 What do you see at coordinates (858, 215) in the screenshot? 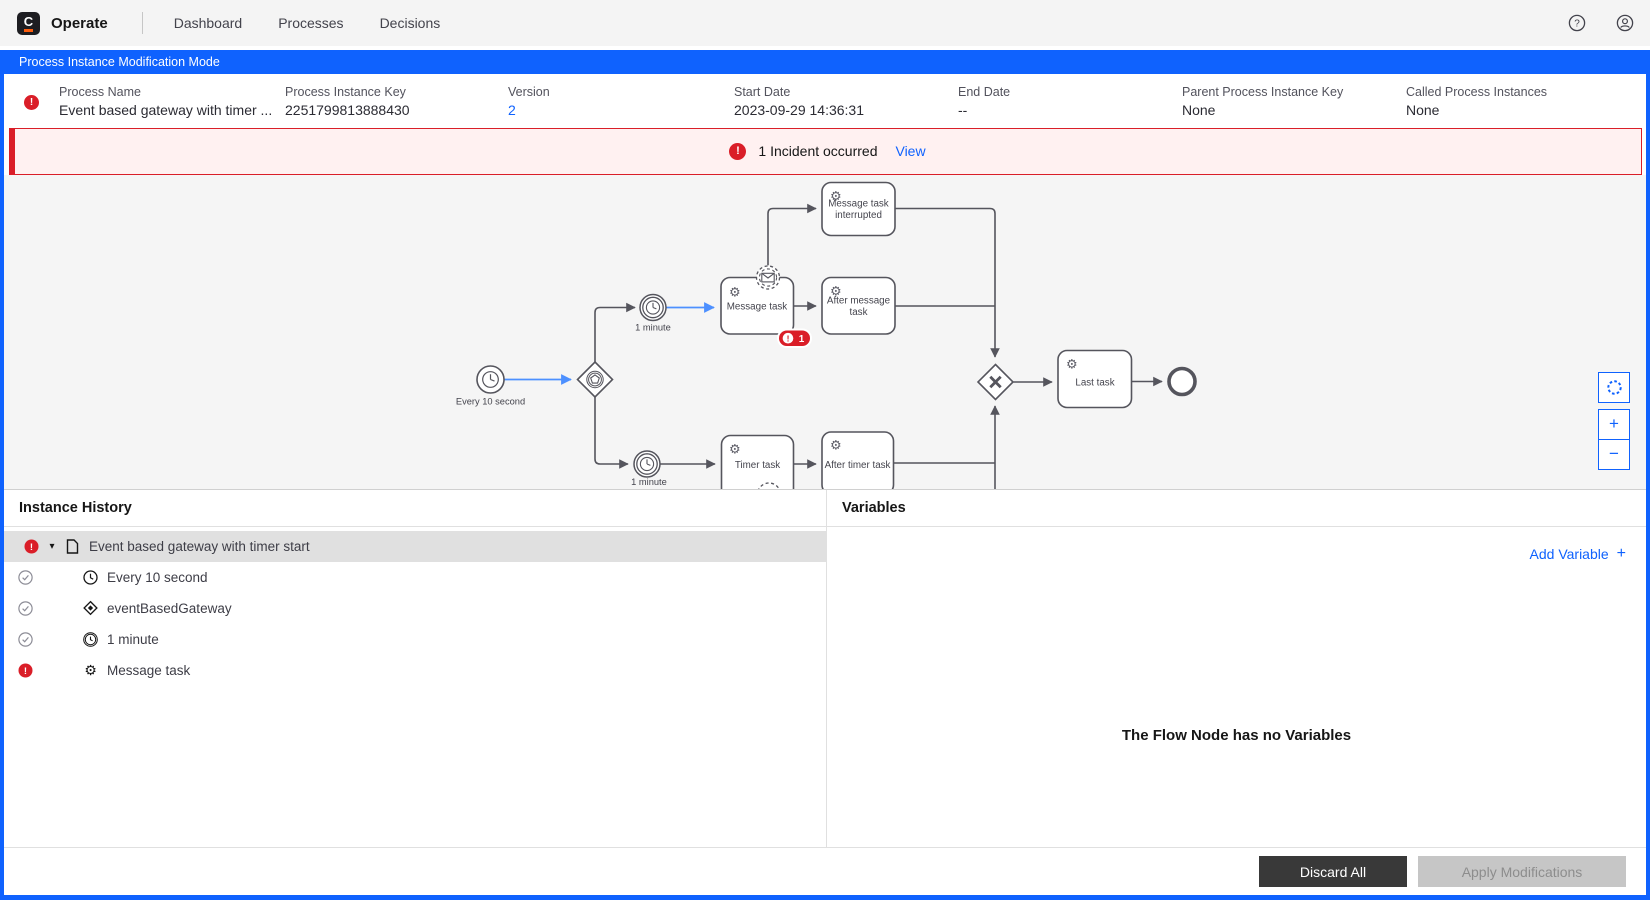
I see `svg-text: interrupted` at bounding box center [858, 215].